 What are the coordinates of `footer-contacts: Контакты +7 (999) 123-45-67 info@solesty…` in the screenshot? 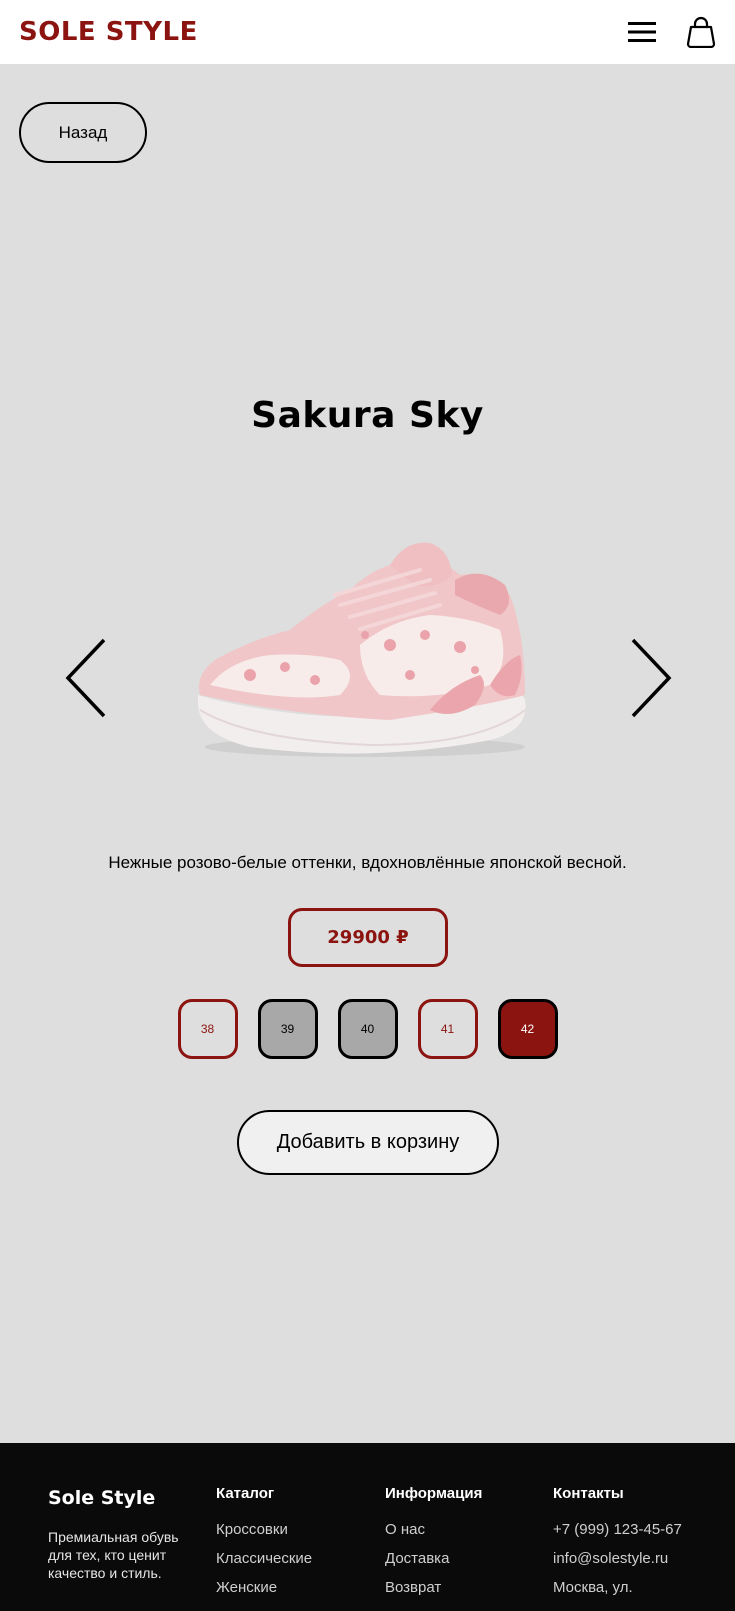 It's located at (628, 1546).